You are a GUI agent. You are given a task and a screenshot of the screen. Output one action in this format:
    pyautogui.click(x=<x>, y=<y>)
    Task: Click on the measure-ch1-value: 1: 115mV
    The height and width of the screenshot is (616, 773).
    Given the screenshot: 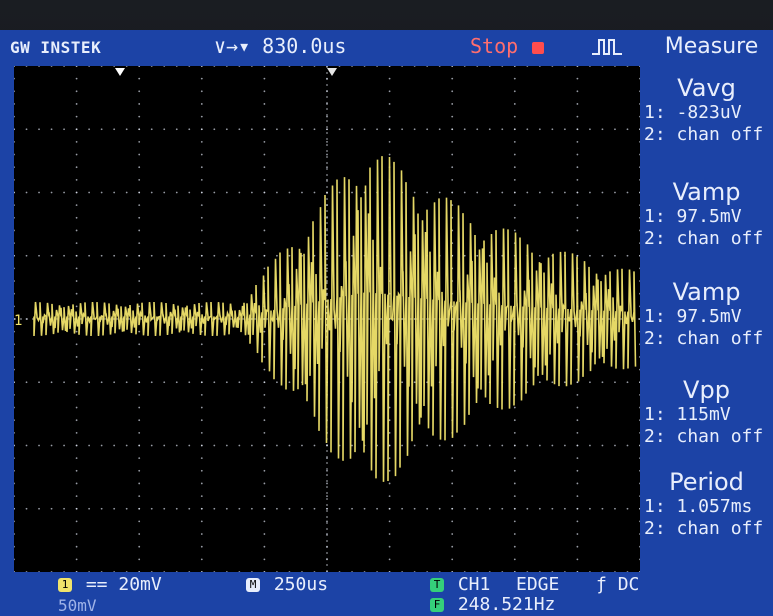 What is the action you would take?
    pyautogui.click(x=687, y=414)
    